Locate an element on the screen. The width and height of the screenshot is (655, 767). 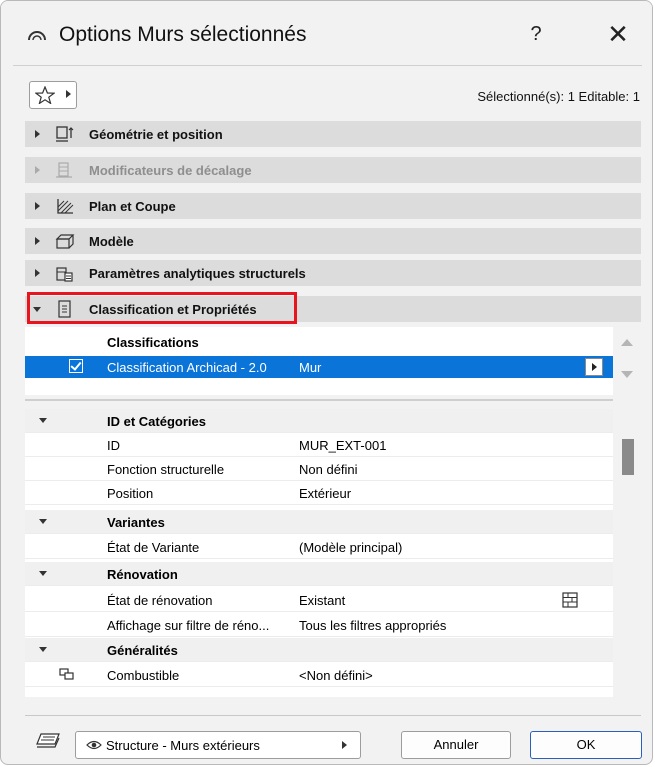
property-row: Combustible <Non défini> is located at coordinates (319, 675).